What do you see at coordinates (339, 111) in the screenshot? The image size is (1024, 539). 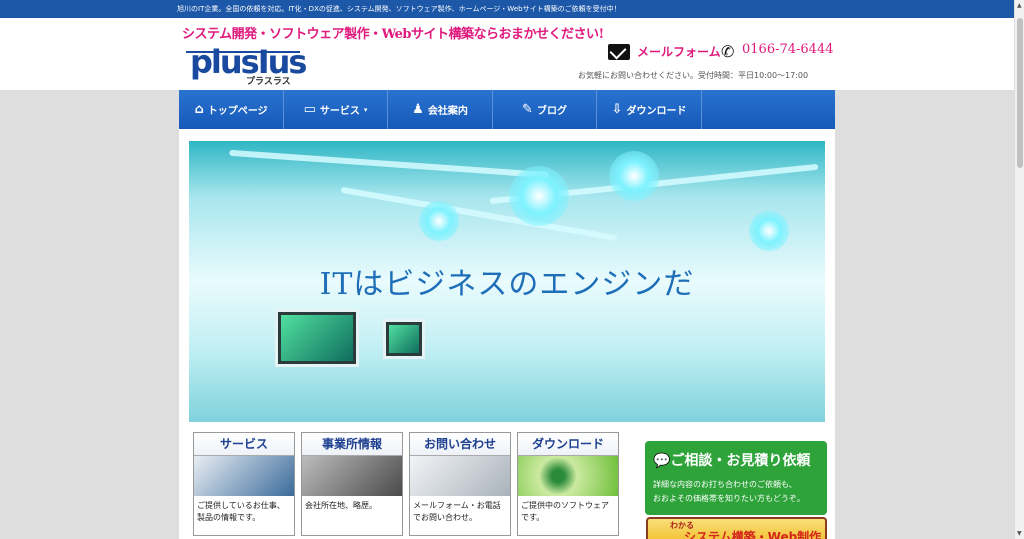 I see `nav-label: サービス` at bounding box center [339, 111].